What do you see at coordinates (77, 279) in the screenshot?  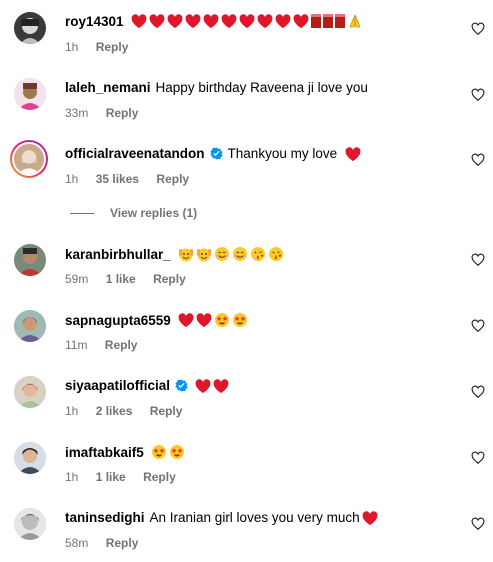 I see `comment-time: 59m` at bounding box center [77, 279].